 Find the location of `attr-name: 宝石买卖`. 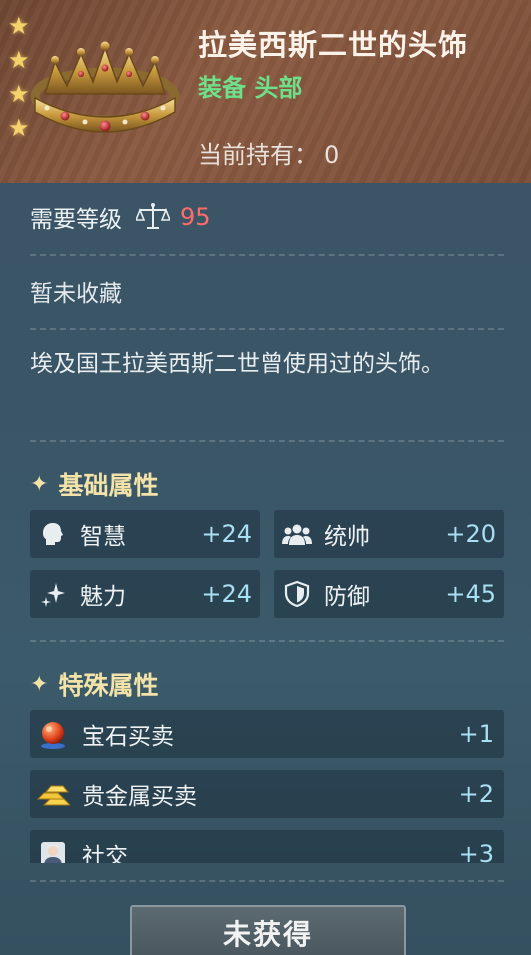

attr-name: 宝石买卖 is located at coordinates (128, 737).